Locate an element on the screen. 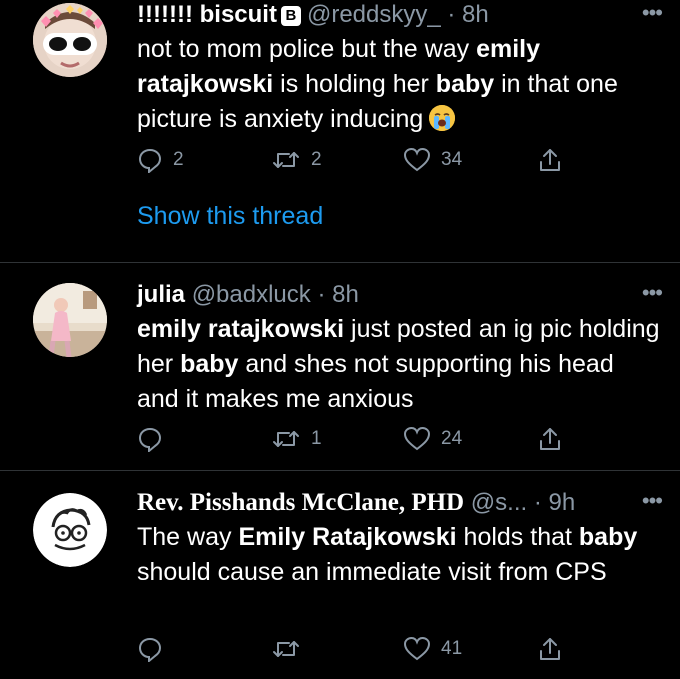 The width and height of the screenshot is (680, 679). handle: @badxluck is located at coordinates (251, 294).